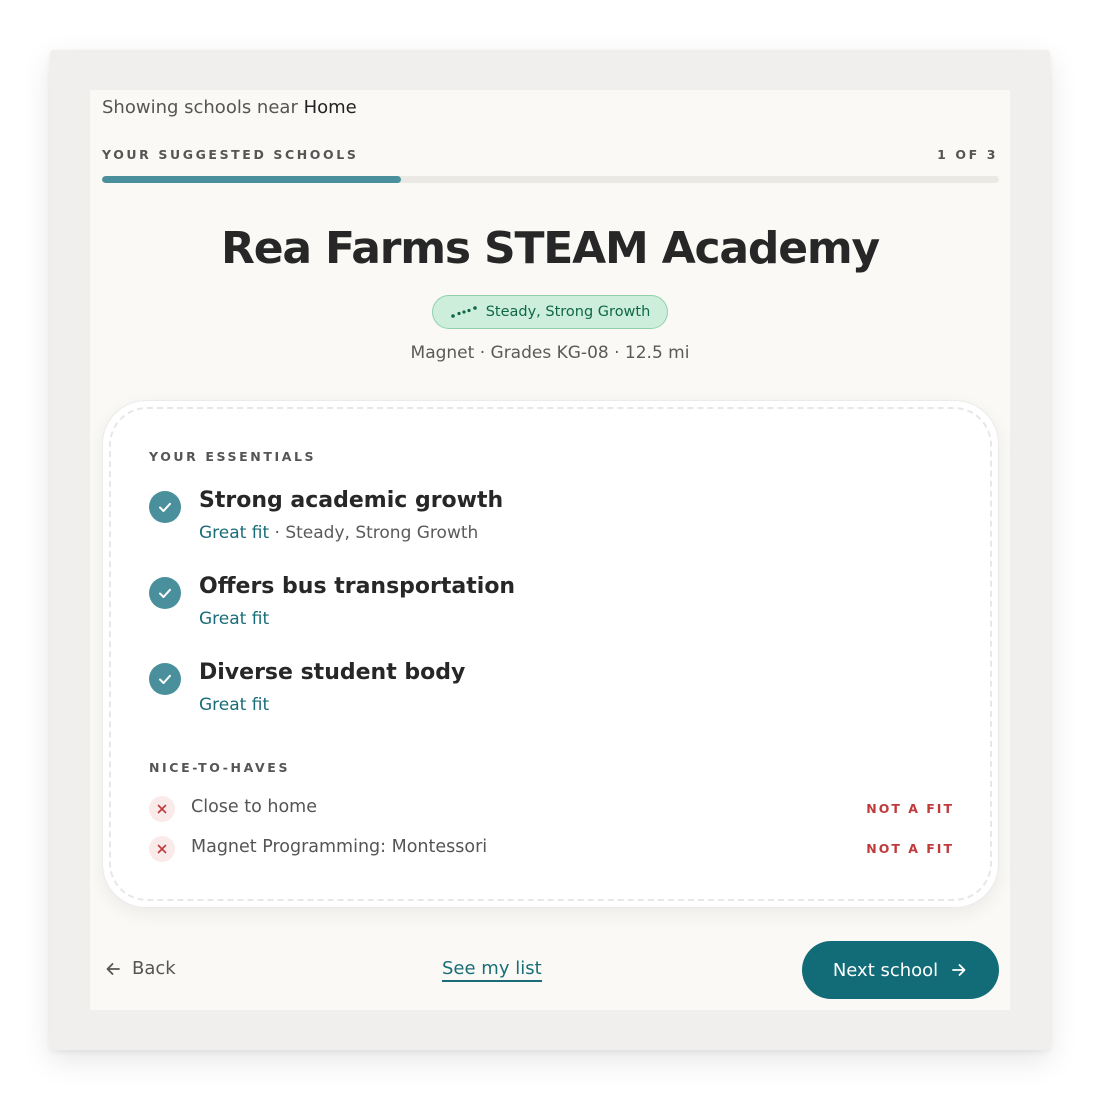 This screenshot has width=1100, height=1101. What do you see at coordinates (568, 312) in the screenshot?
I see `growth-badge-label: Steady, Strong Growth` at bounding box center [568, 312].